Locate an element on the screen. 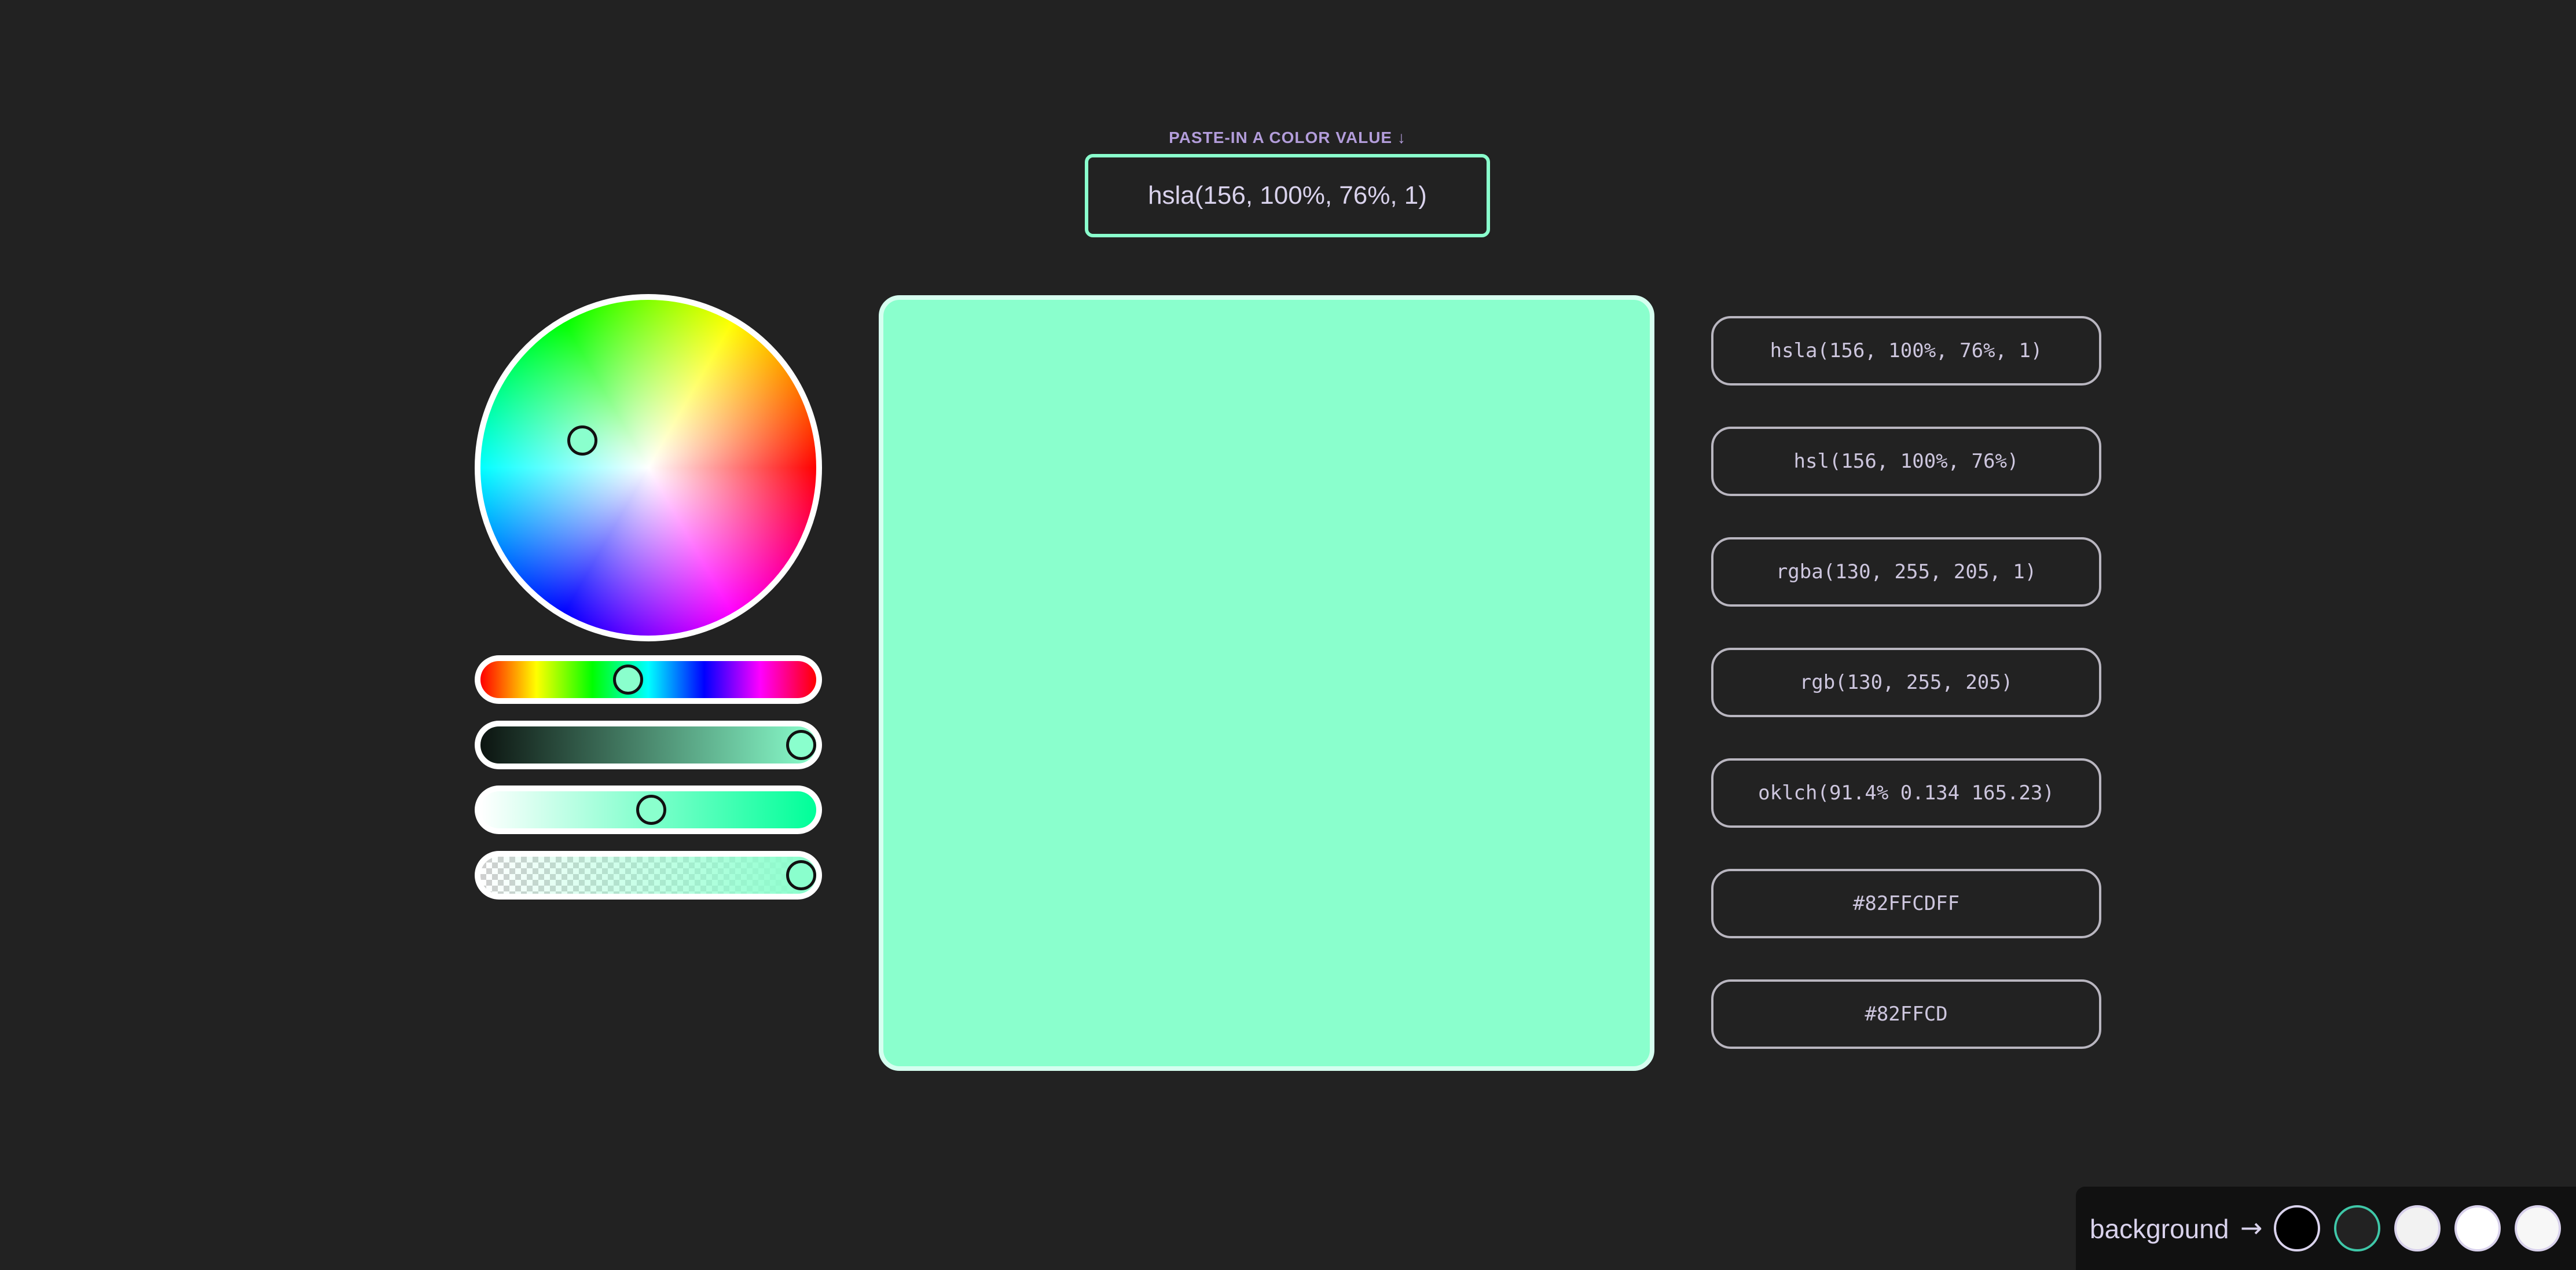  format-hex8-button: #82FFCDFF is located at coordinates (1906, 903).